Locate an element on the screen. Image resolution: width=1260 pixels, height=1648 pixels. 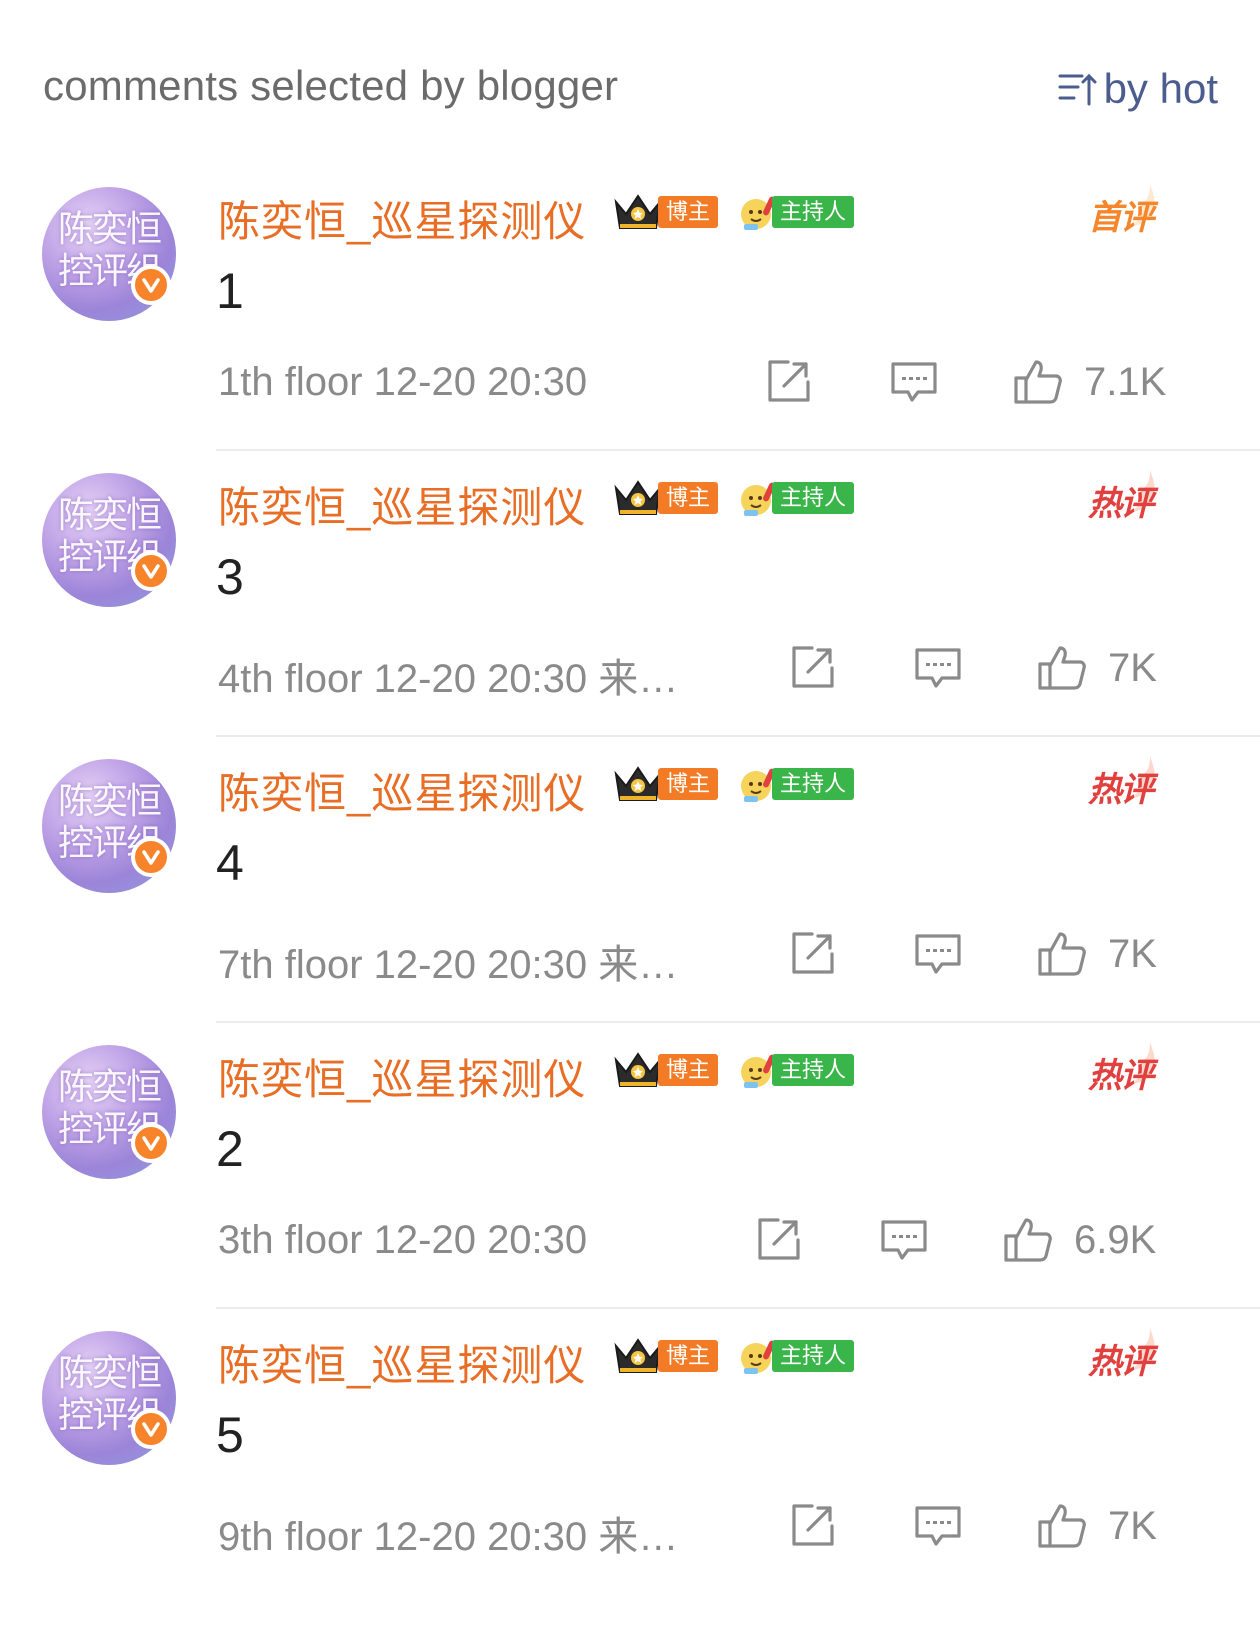
like-button: 6.9K is located at coordinates (1079, 1240).